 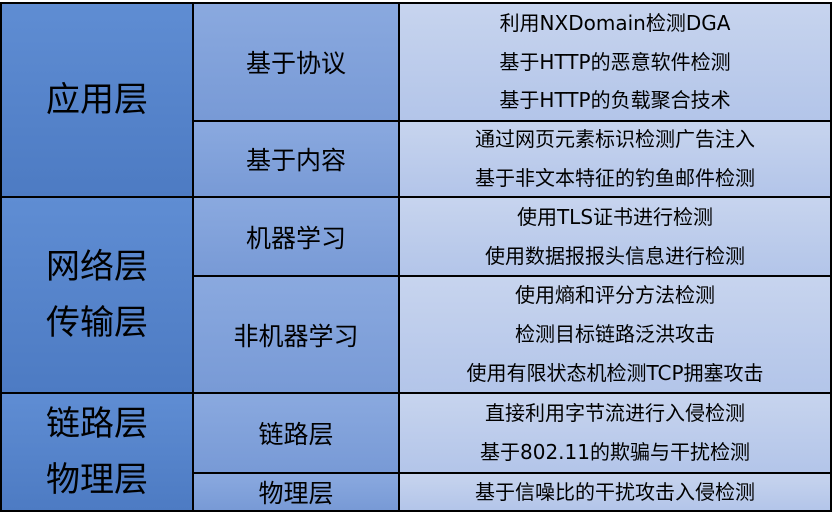 I want to click on items-cell-content-based: 通过网页元素标识检测广告注入 基于非文本特征的钓鱼邮件检测, so click(x=615, y=159).